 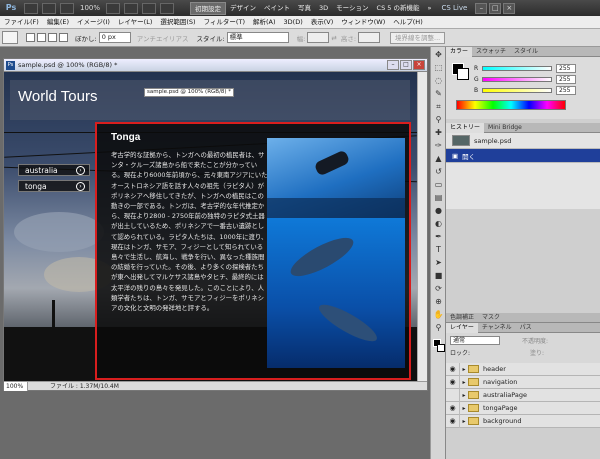 I want to click on zoom-icon: ⚲, so click(x=438, y=327).